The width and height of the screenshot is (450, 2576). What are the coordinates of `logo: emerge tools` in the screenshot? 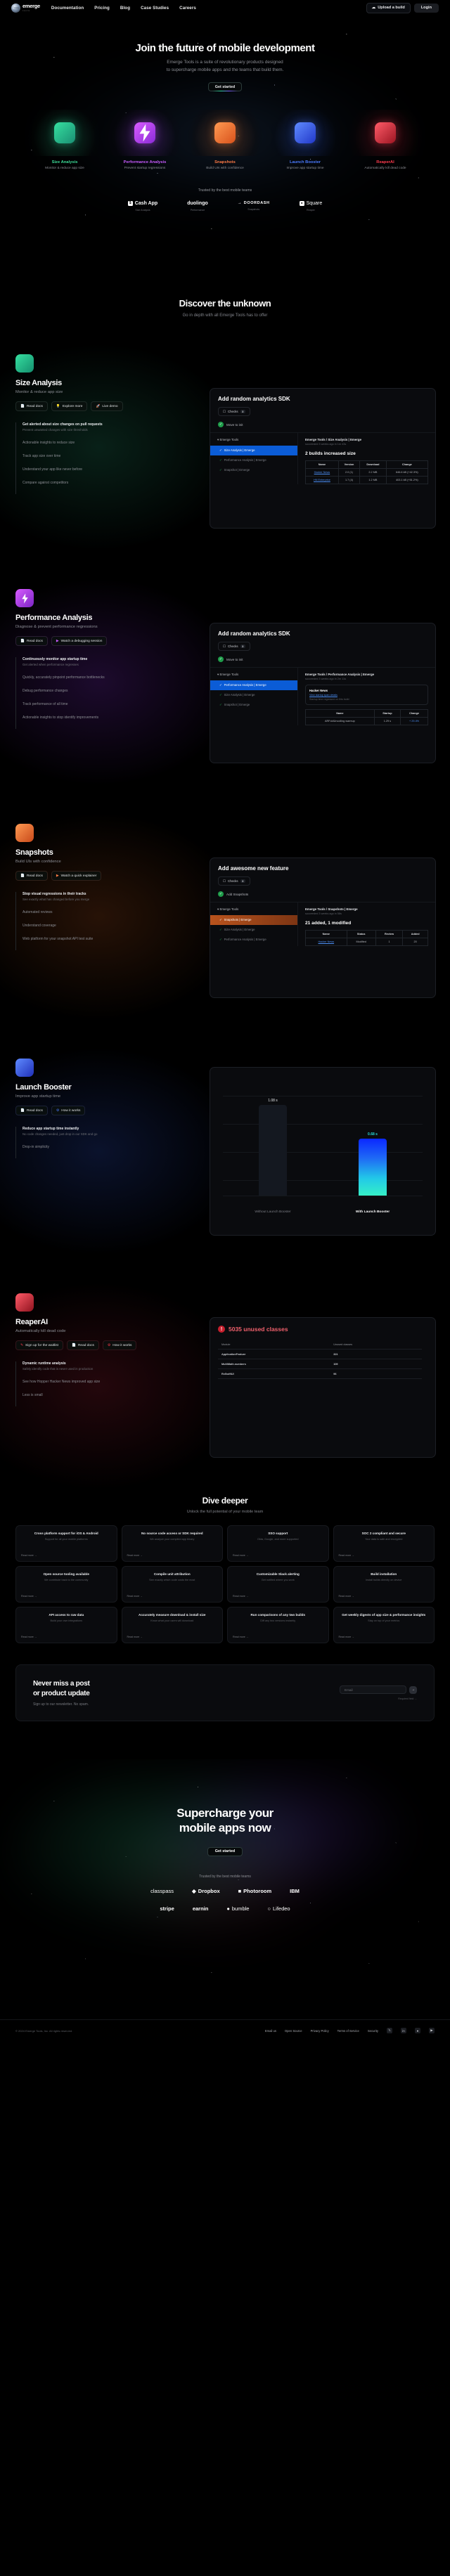 It's located at (25, 8).